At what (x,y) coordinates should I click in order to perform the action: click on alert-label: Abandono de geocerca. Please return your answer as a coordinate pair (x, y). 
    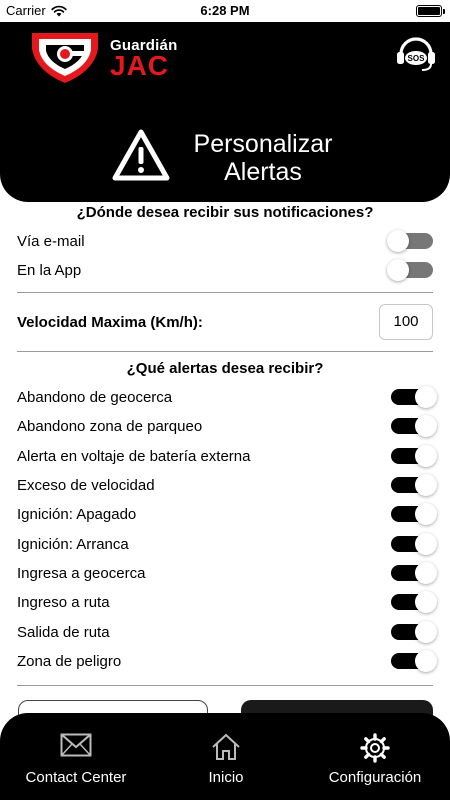
    Looking at the image, I should click on (95, 397).